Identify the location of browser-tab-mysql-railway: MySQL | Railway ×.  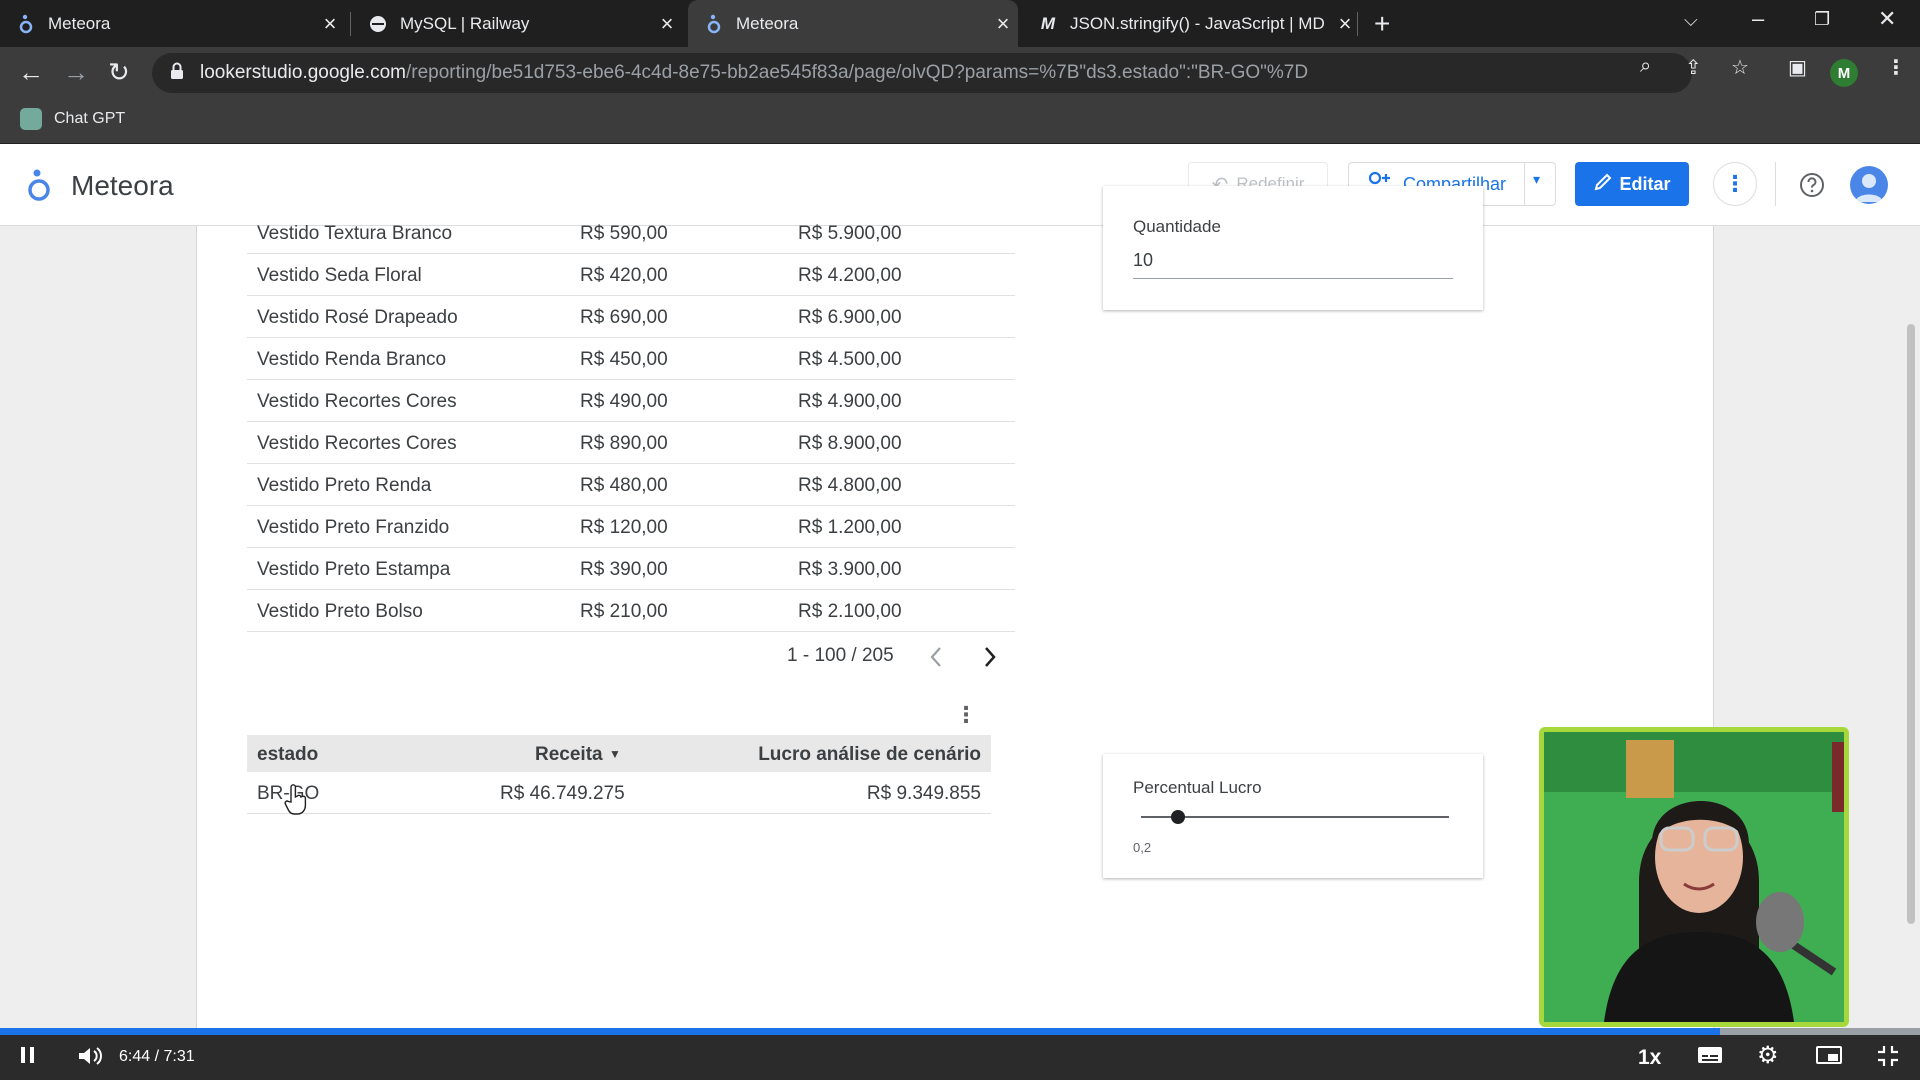
(517, 23).